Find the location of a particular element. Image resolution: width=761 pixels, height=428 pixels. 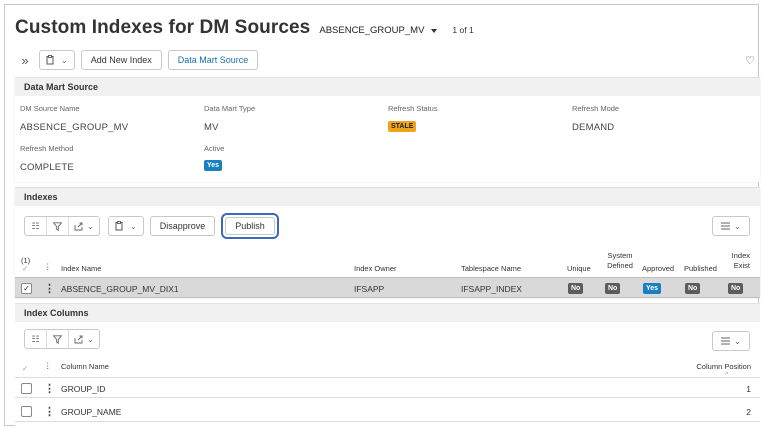

col-tablespace-name: Tablespace Name is located at coordinates (491, 269).